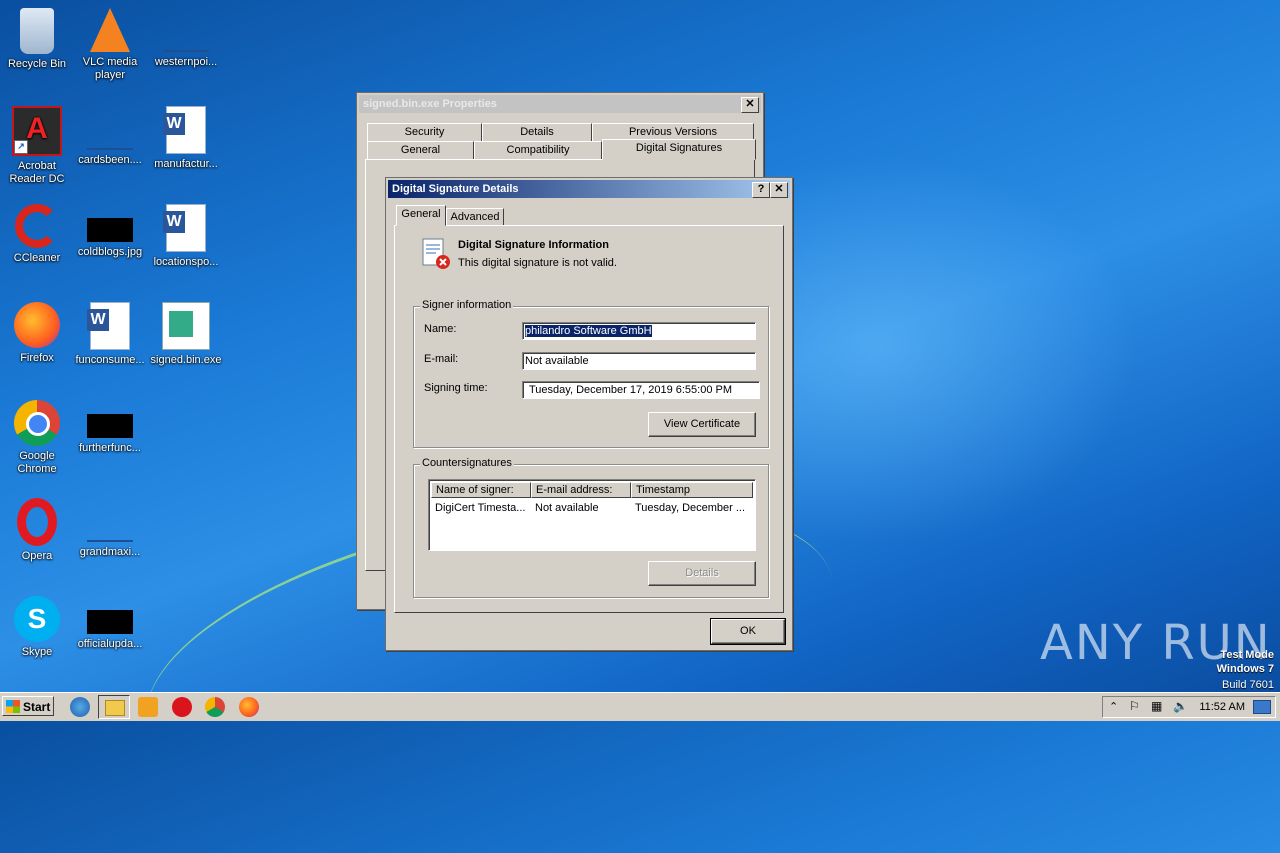 The height and width of the screenshot is (853, 1280). I want to click on details-button: Details, so click(702, 573).